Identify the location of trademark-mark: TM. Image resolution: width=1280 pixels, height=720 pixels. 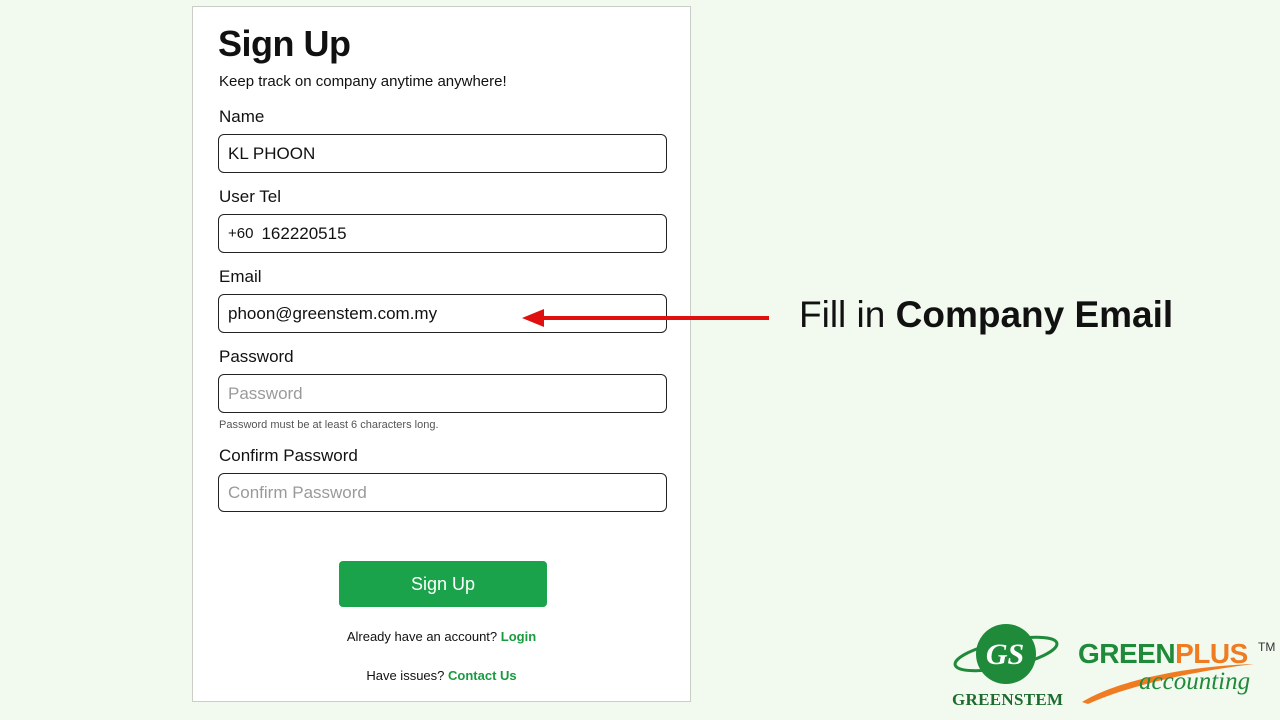
(1267, 647).